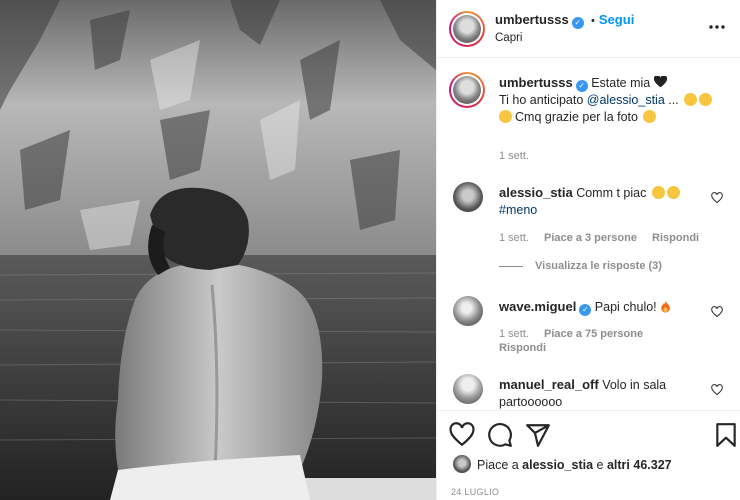  Describe the element at coordinates (536, 192) in the screenshot. I see `comment-username: alessio_stia` at that location.